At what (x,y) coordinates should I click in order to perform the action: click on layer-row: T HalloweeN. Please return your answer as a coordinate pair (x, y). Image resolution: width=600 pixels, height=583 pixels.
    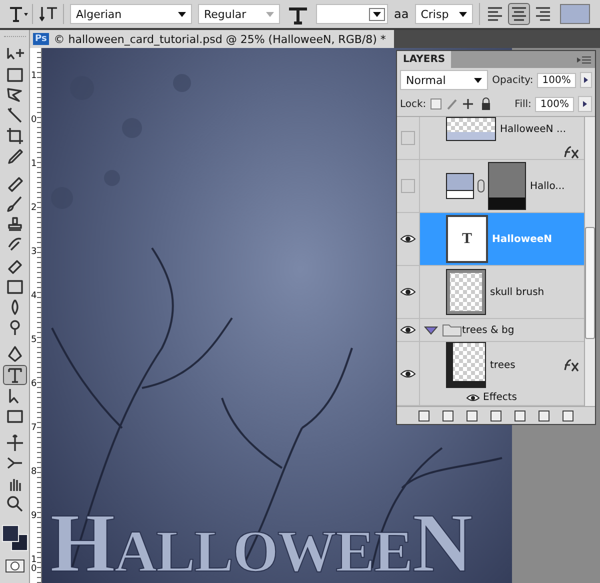
    Looking at the image, I should click on (490, 239).